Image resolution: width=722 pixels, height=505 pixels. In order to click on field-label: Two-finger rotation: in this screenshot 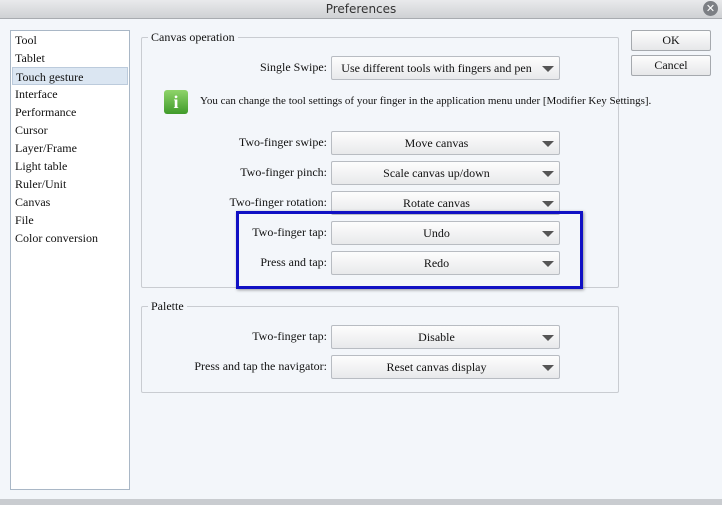, I will do `click(278, 202)`.